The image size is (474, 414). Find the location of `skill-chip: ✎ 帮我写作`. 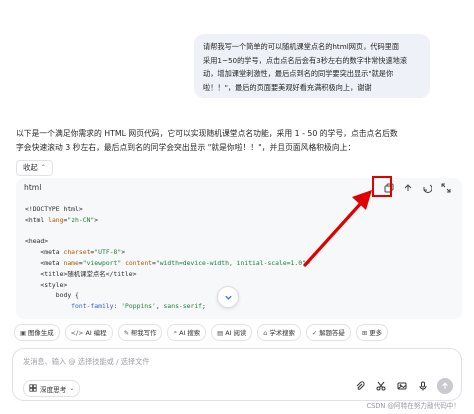

skill-chip: ✎ 帮我写作 is located at coordinates (140, 332).